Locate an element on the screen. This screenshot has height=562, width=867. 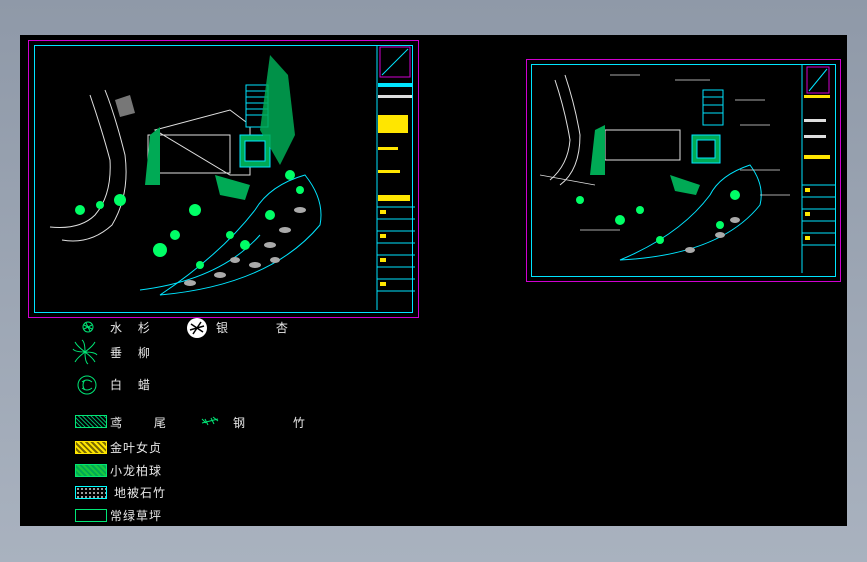
legend-label-yuanwei: 鸢 尾 is located at coordinates (145, 423).